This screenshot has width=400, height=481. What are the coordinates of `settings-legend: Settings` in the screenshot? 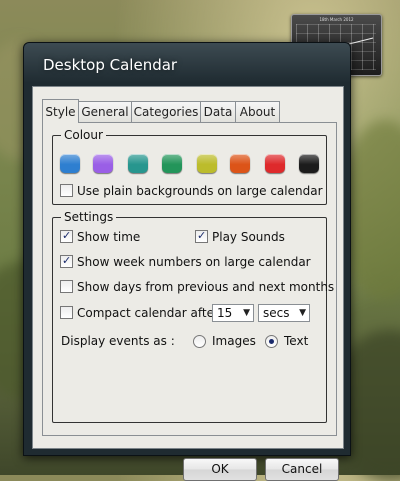 It's located at (89, 217).